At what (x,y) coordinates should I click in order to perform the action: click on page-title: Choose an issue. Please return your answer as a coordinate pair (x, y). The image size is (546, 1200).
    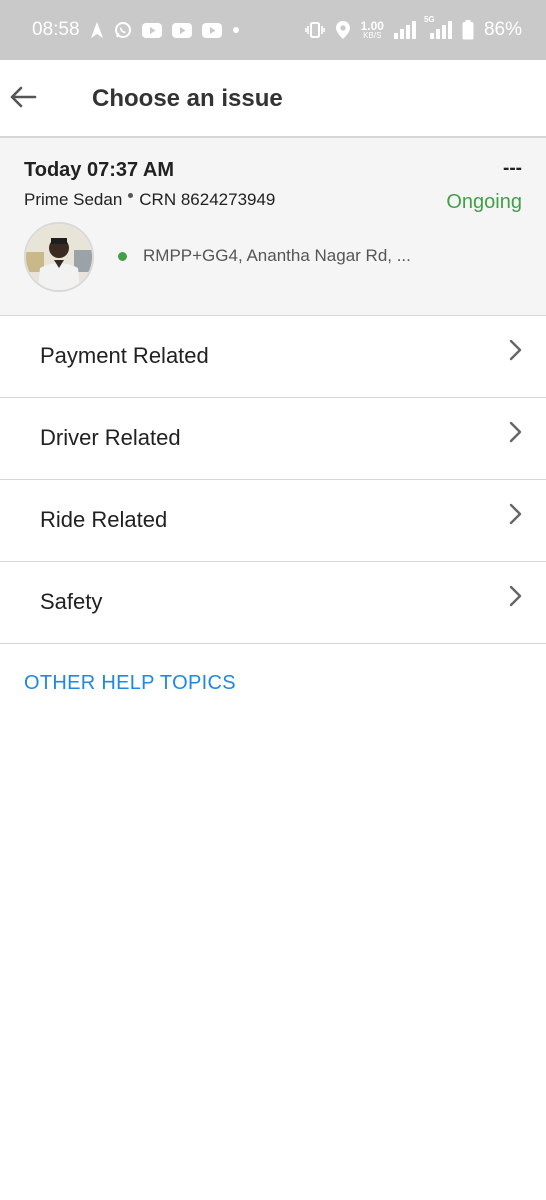
    Looking at the image, I should click on (187, 98).